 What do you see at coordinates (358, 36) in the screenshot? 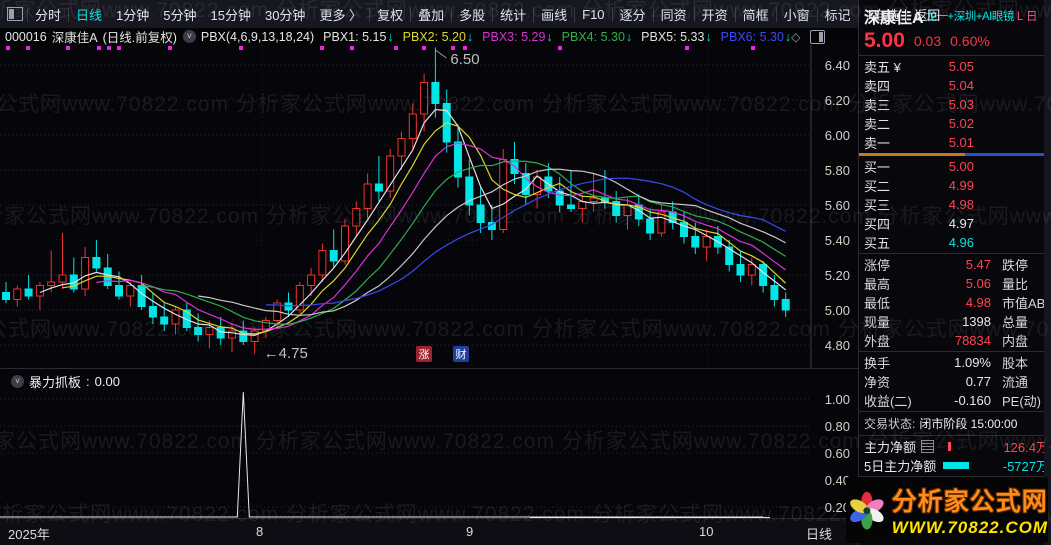
I see `pbx-legend-item-1: PBX1: 5.15↓` at bounding box center [358, 36].